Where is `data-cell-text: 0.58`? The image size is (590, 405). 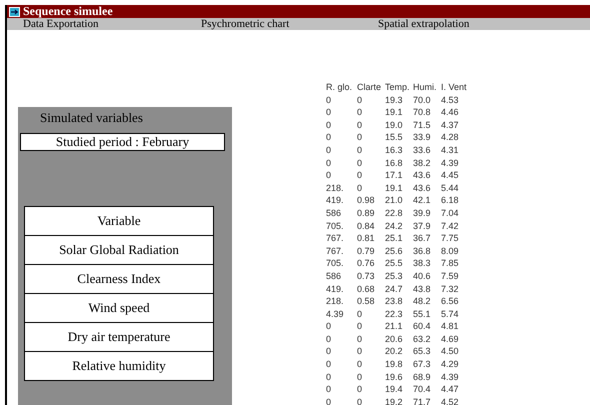
data-cell-text: 0.58 is located at coordinates (366, 301).